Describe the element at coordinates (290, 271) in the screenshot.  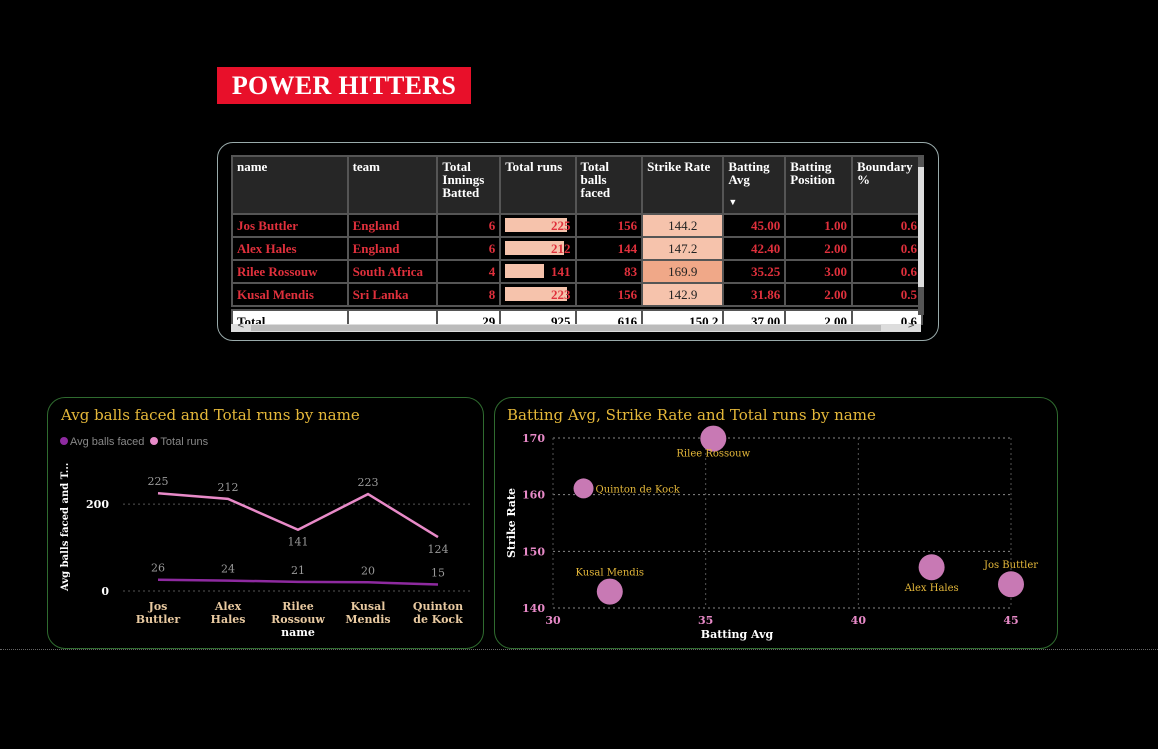
I see `cell-name: Rilee Rossouw` at that location.